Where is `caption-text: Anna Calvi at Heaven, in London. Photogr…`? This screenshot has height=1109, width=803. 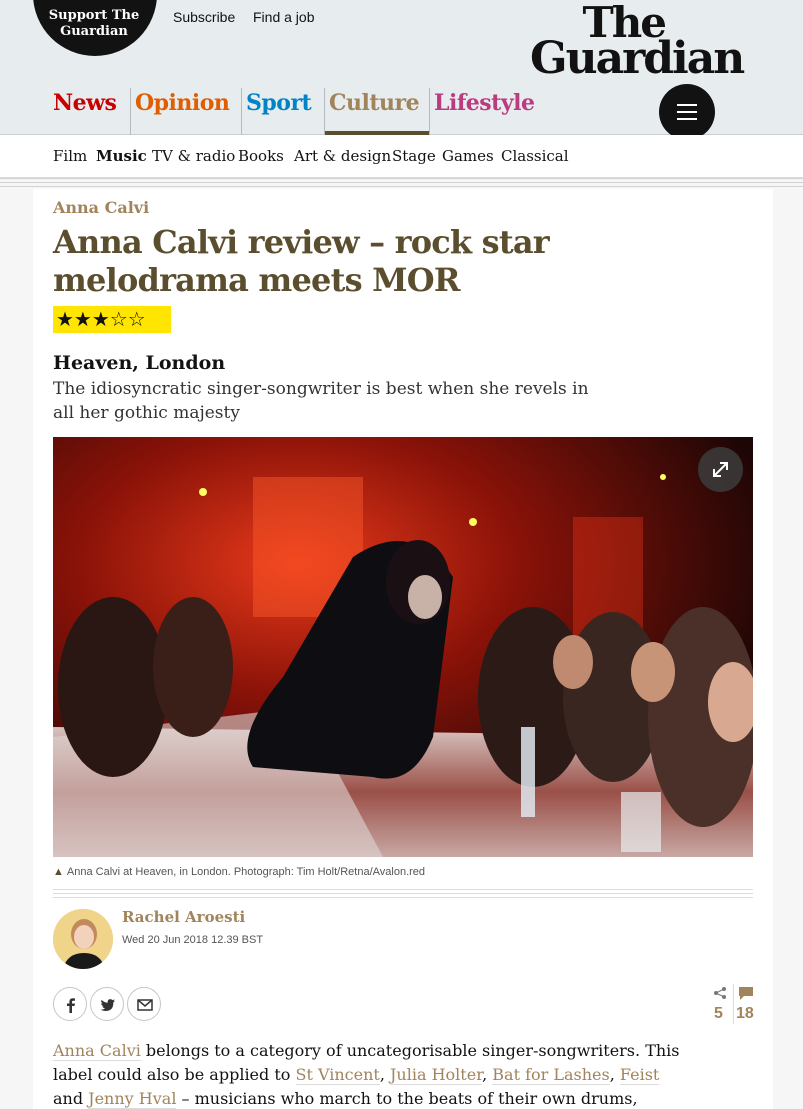 caption-text: Anna Calvi at Heaven, in London. Photogr… is located at coordinates (246, 872).